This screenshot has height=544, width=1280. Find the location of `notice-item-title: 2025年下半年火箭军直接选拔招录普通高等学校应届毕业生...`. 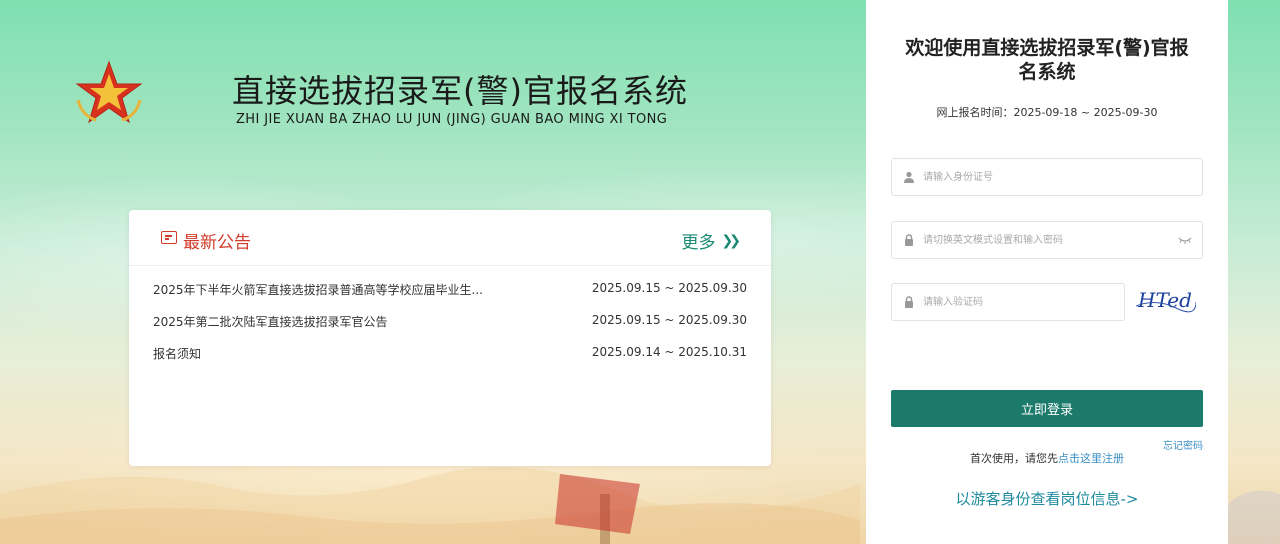

notice-item-title: 2025年下半年火箭军直接选拔招录普通高等学校应届毕业生... is located at coordinates (318, 290).